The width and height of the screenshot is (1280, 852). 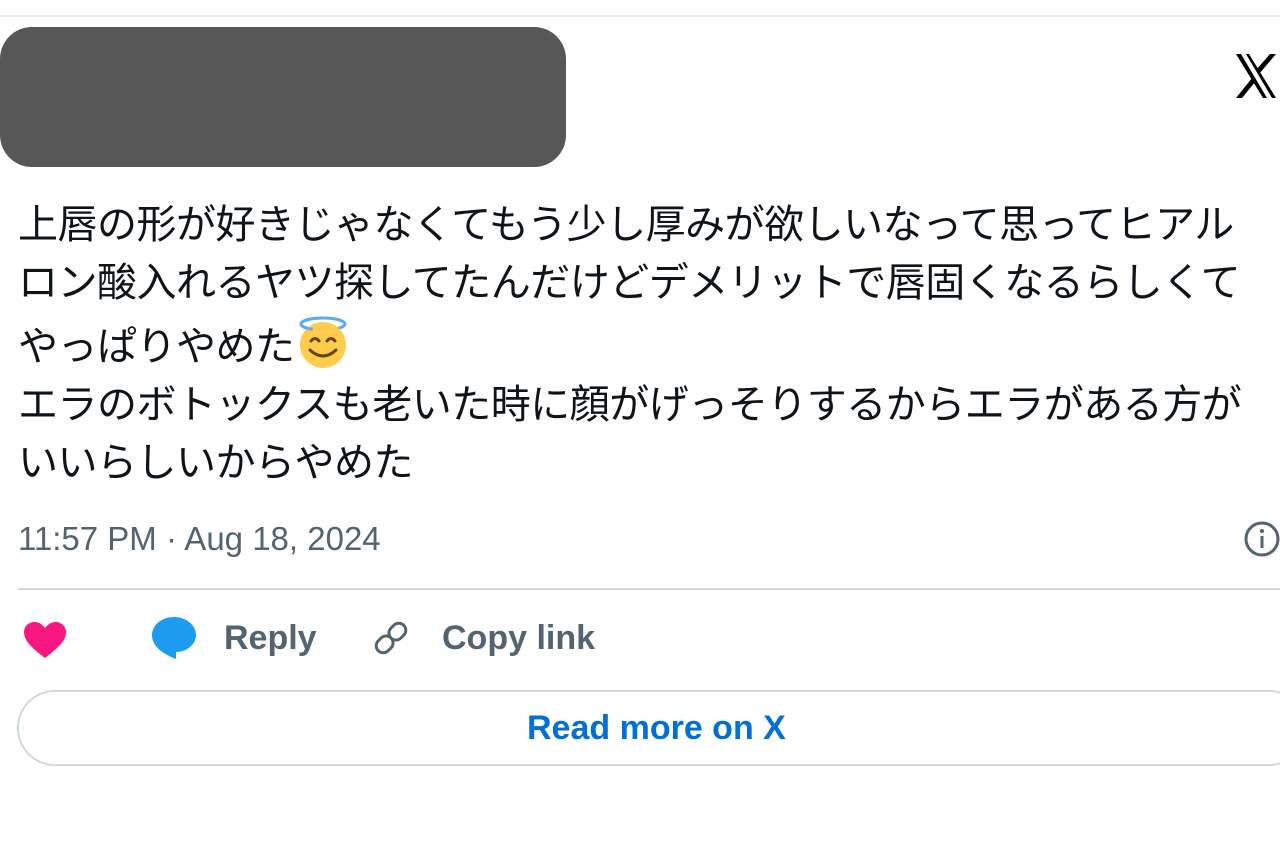 I want to click on actions-divider, so click(x=649, y=589).